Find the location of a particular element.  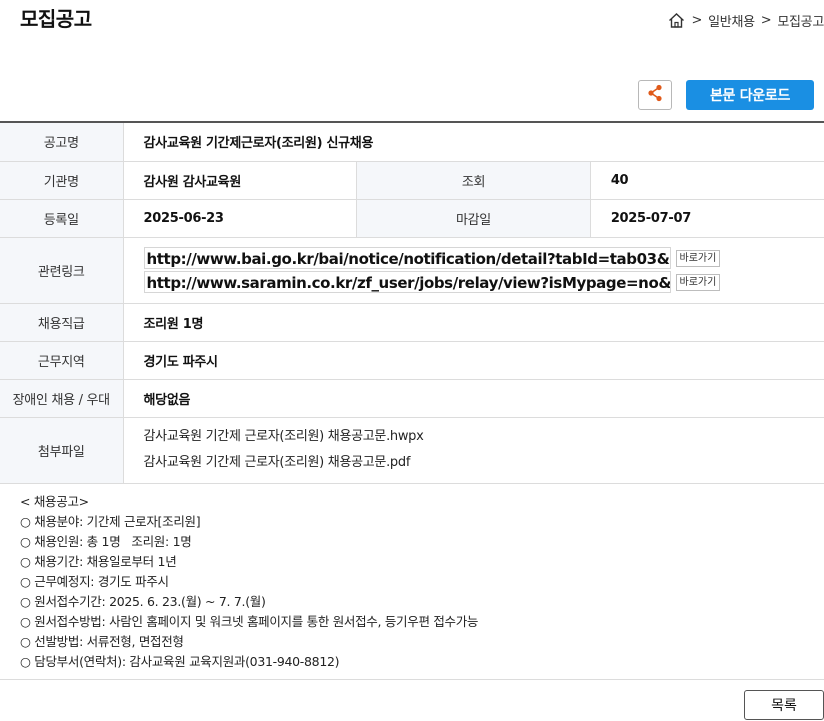

position-label: 채용직급 is located at coordinates (62, 322).